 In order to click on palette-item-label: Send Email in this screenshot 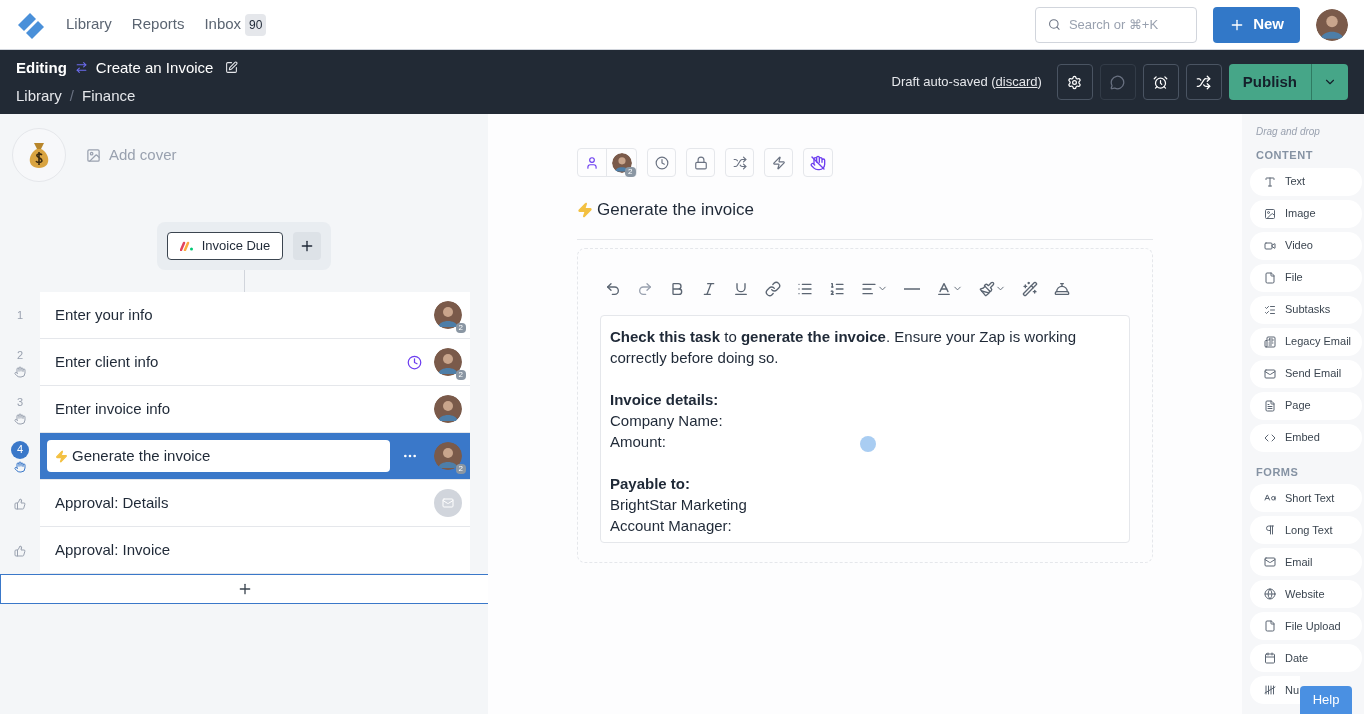, I will do `click(1313, 374)`.